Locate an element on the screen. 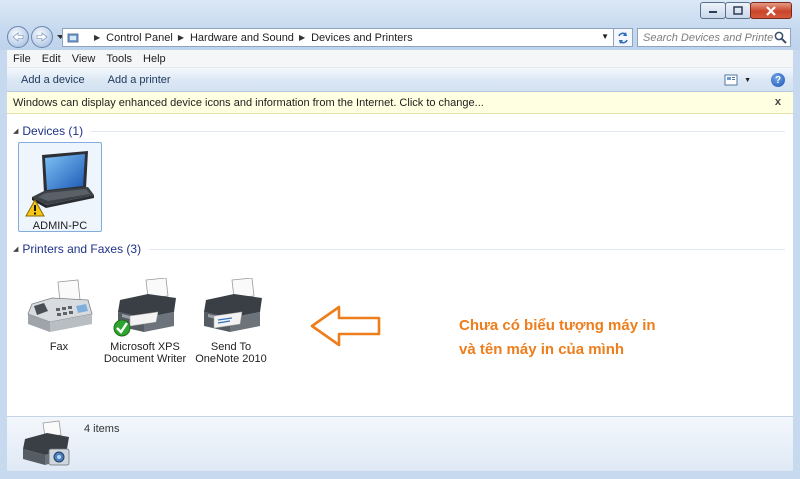 Image resolution: width=800 pixels, height=479 pixels. printers-group-title: Printers and Faxes (3) is located at coordinates (82, 249).